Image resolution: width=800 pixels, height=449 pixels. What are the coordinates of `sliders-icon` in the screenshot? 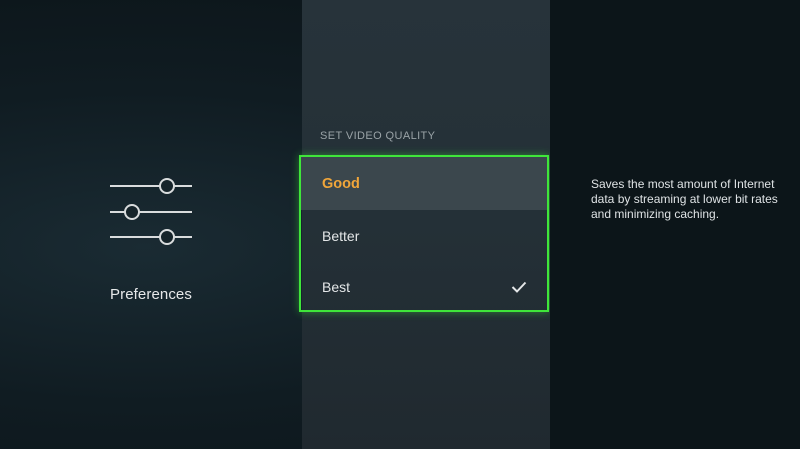 It's located at (151, 211).